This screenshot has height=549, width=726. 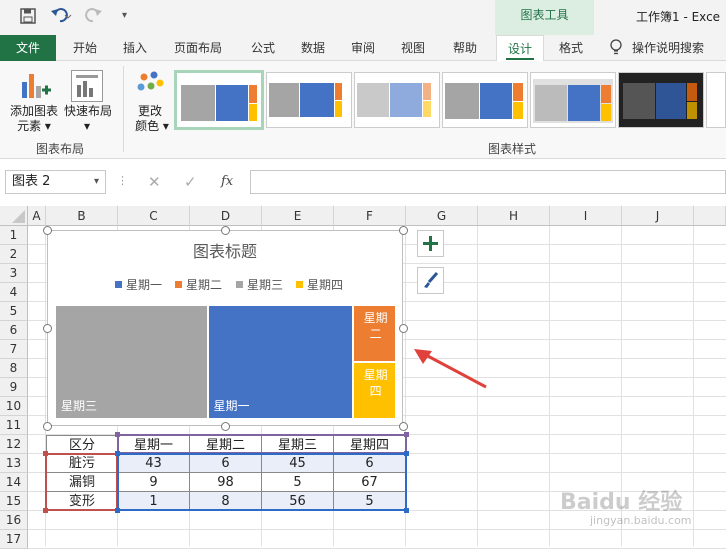 I want to click on tab-format: 格式, so click(x=571, y=48).